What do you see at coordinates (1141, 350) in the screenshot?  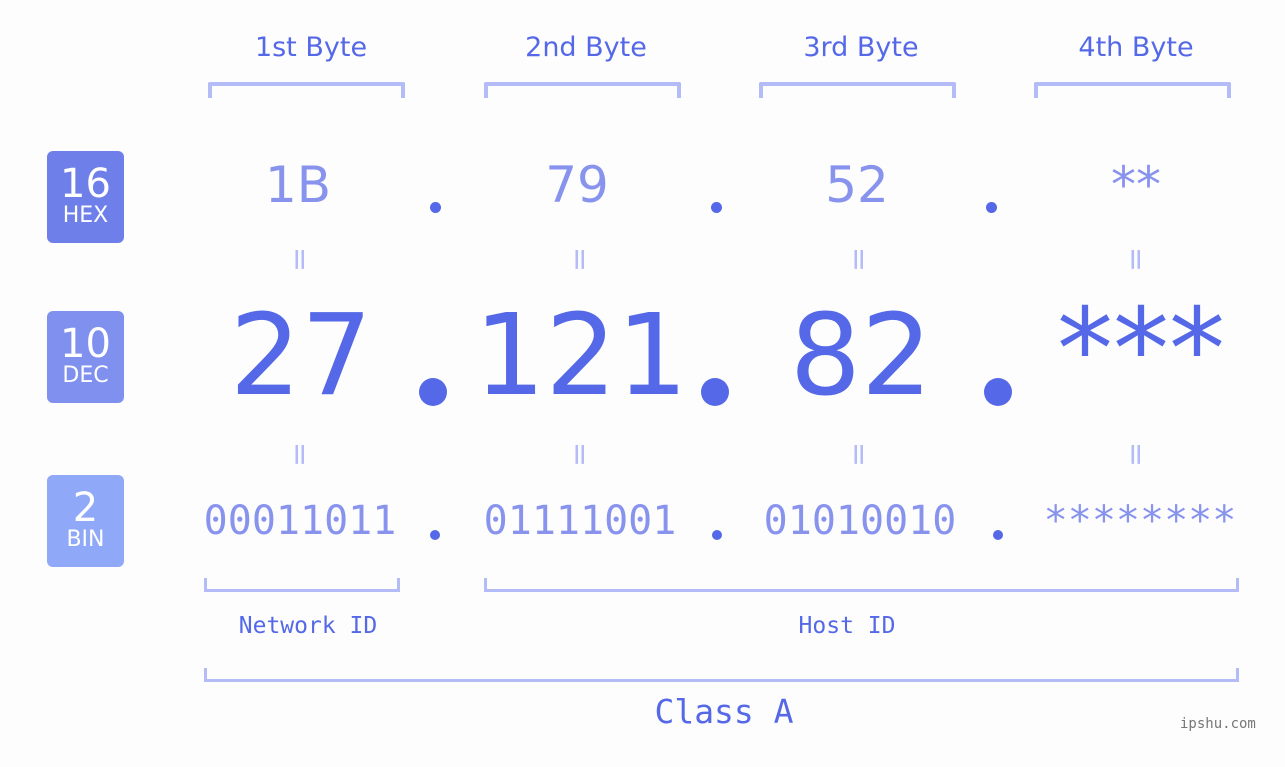 I see `dec-byte-4: ***` at bounding box center [1141, 350].